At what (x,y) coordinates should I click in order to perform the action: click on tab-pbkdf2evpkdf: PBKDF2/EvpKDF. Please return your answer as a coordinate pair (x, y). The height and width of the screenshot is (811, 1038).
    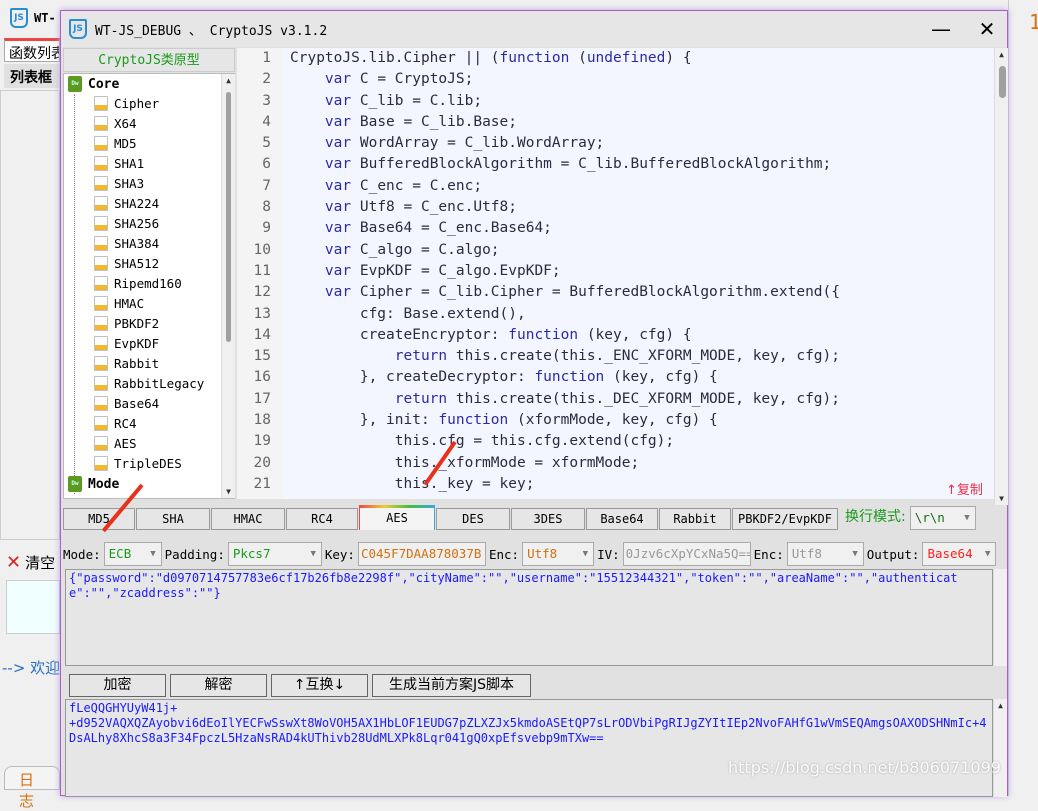
    Looking at the image, I should click on (785, 519).